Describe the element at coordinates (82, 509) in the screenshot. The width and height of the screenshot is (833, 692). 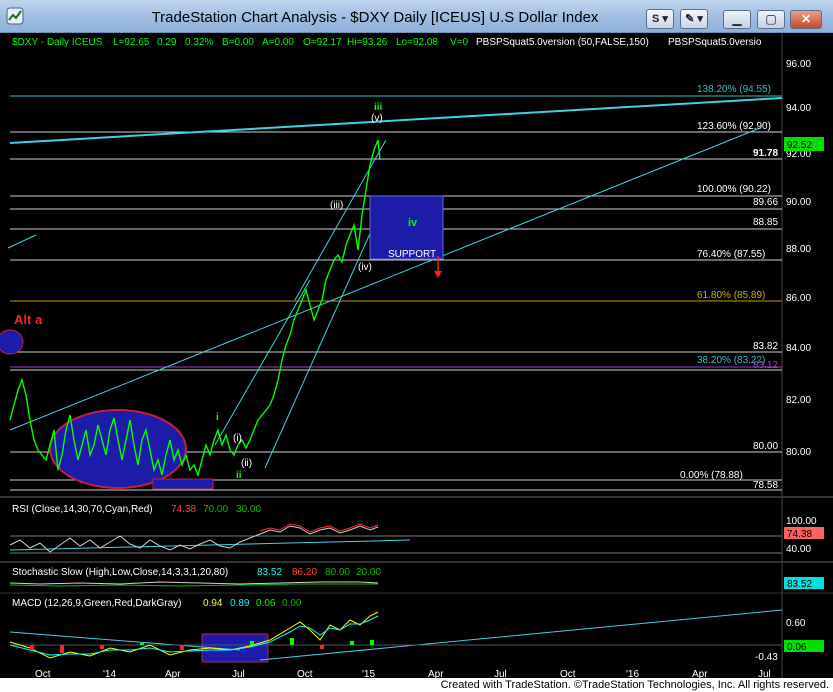
I see `rsi-label: RSI (Close,14,30,70,Cyan,Red)` at that location.